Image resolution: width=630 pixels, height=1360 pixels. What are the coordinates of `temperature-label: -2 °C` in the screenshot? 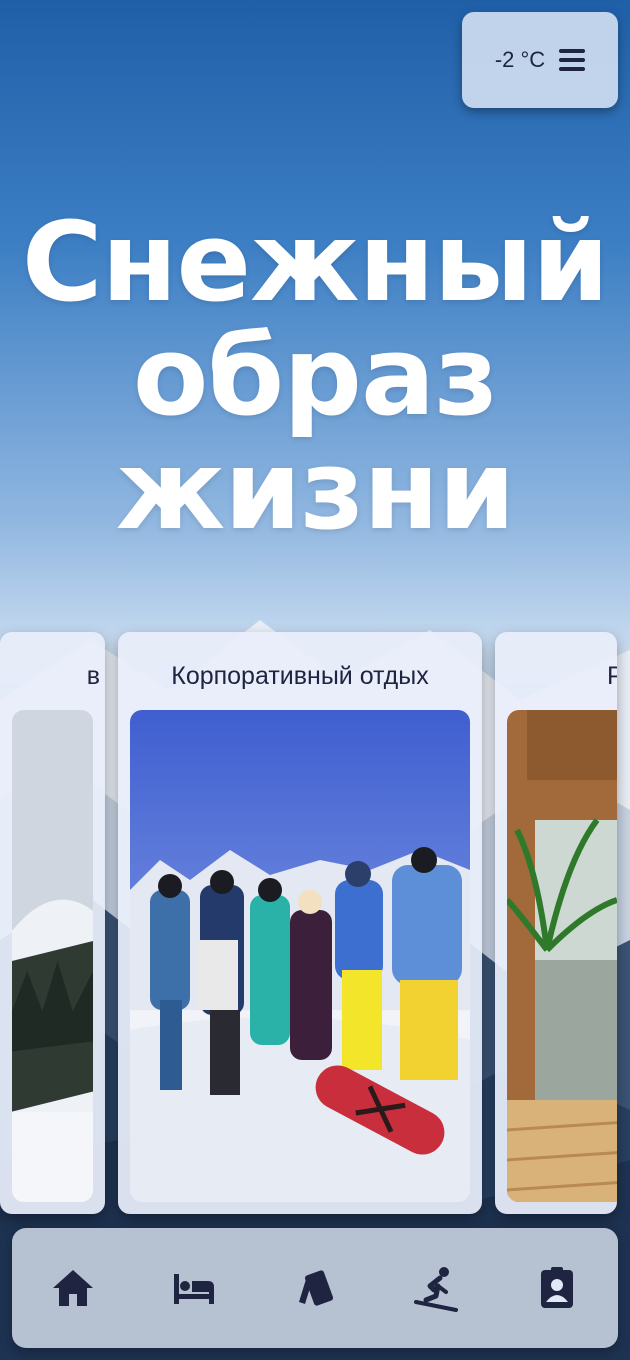 It's located at (520, 59).